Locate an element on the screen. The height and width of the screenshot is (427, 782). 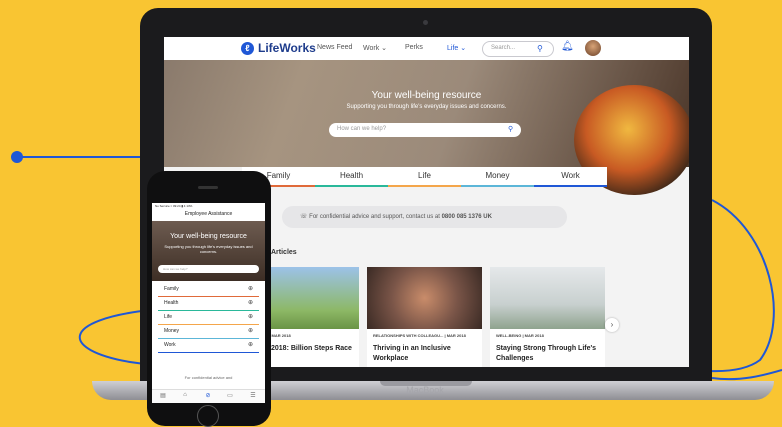
phone-list-label: Life is located at coordinates (168, 317).